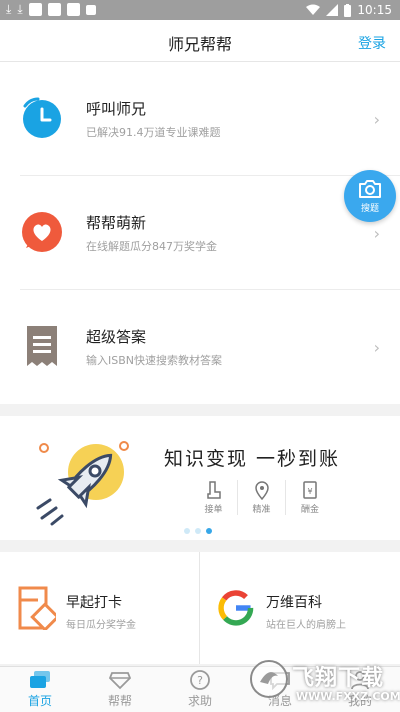 This screenshot has height=712, width=400. Describe the element at coordinates (269, 679) in the screenshot. I see `watermark-logo-icon` at that location.